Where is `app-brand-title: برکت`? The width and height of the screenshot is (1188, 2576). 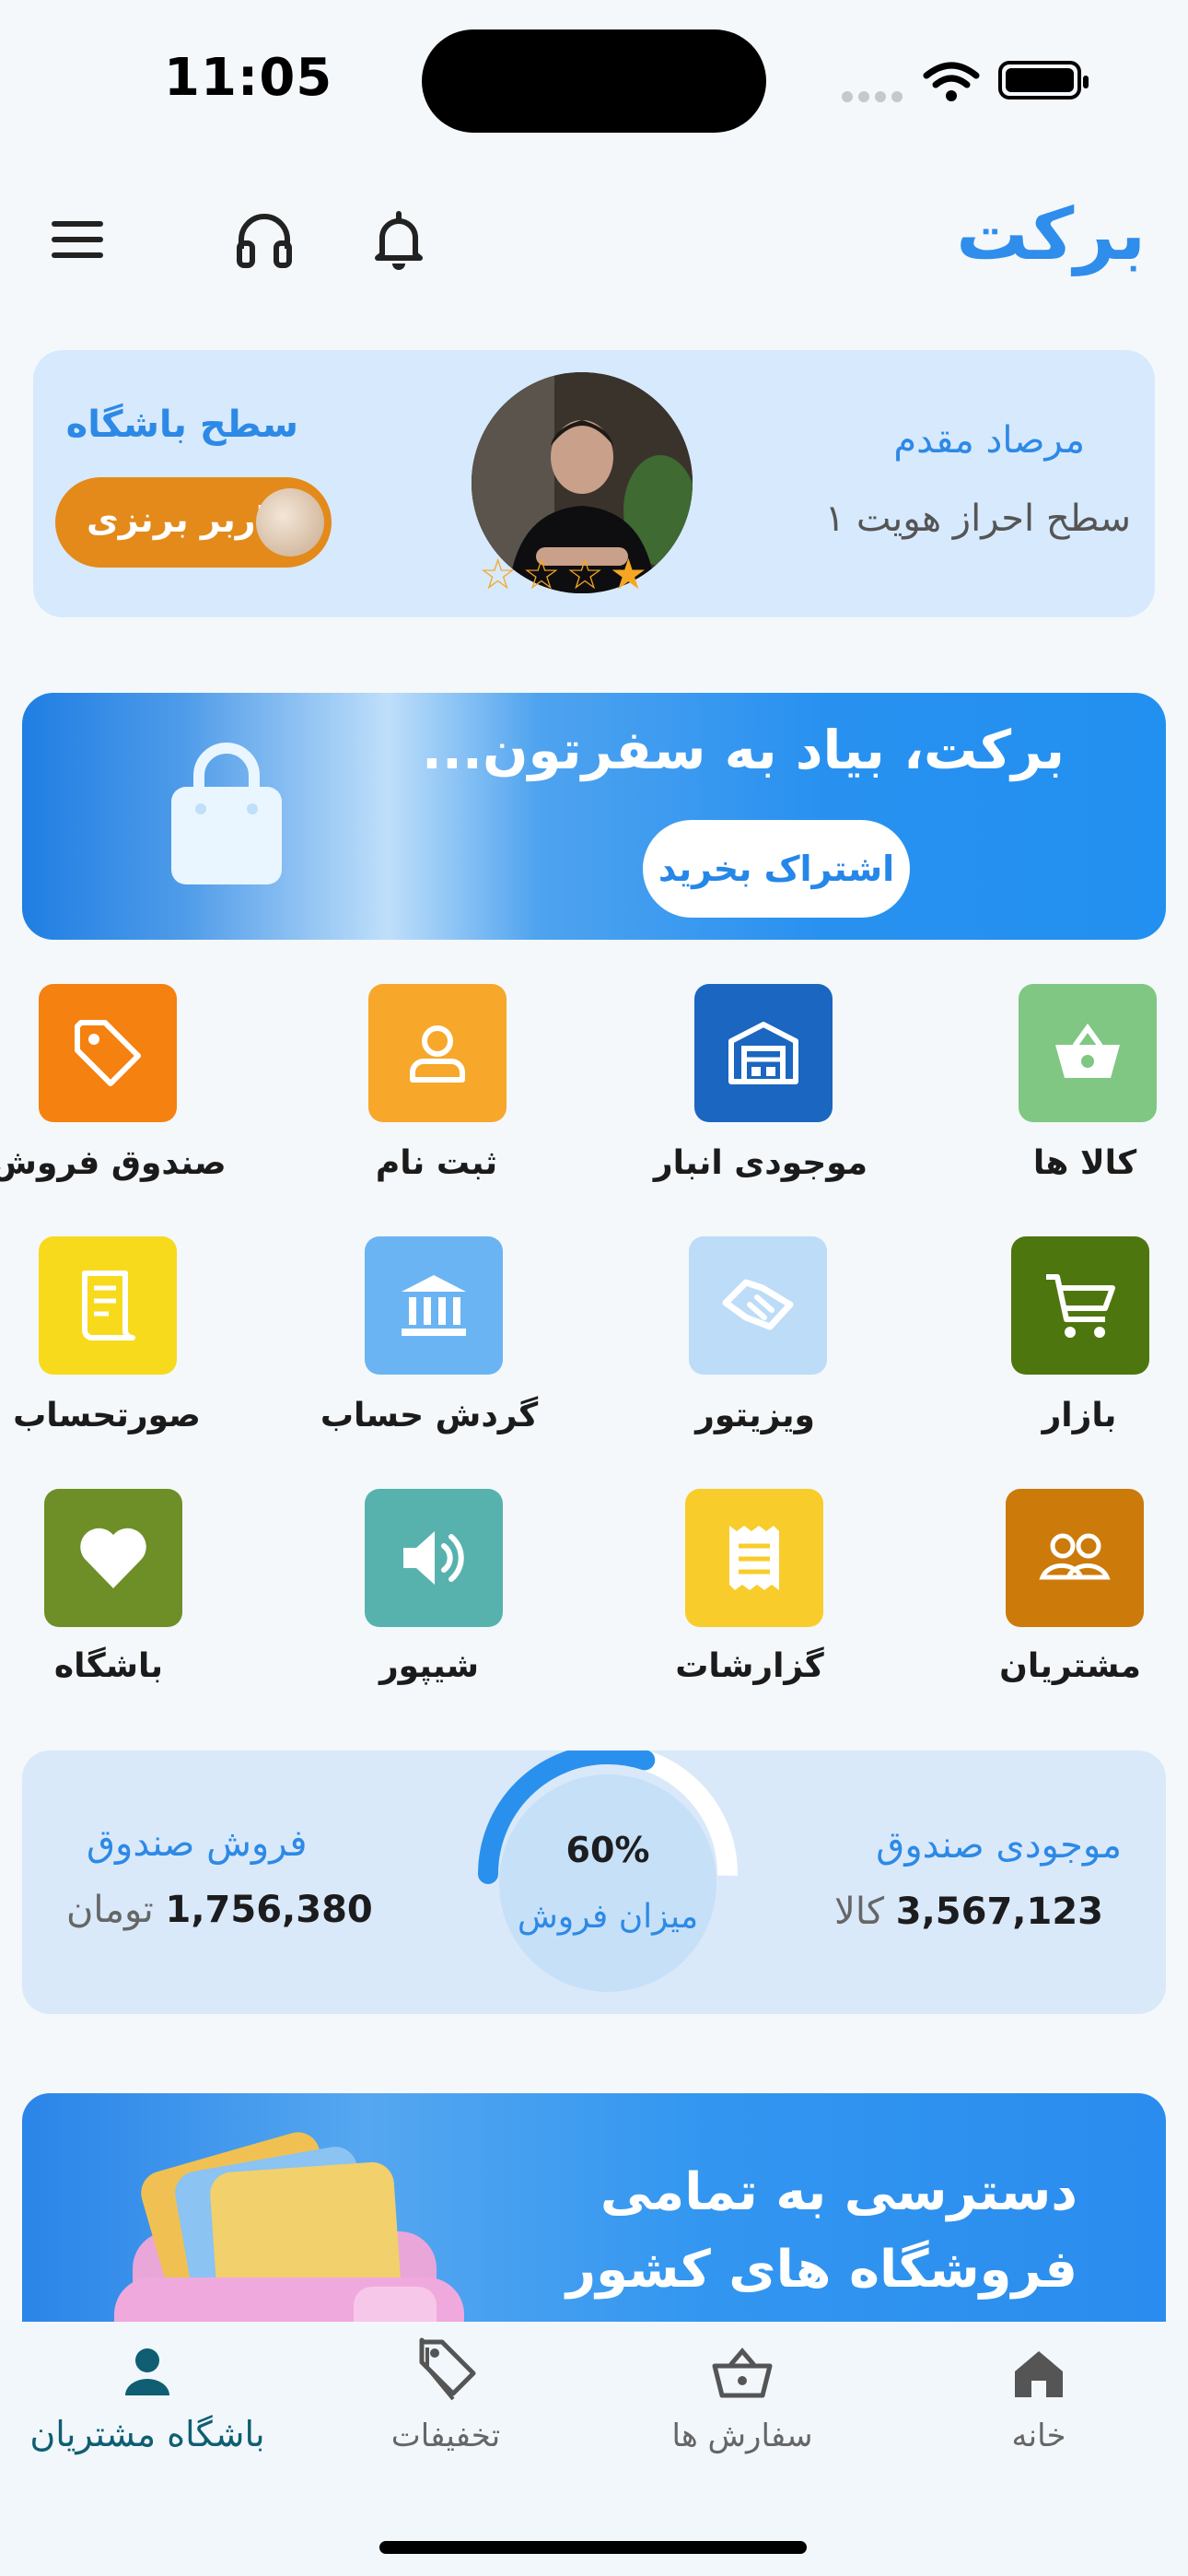 app-brand-title: برکت is located at coordinates (1051, 234).